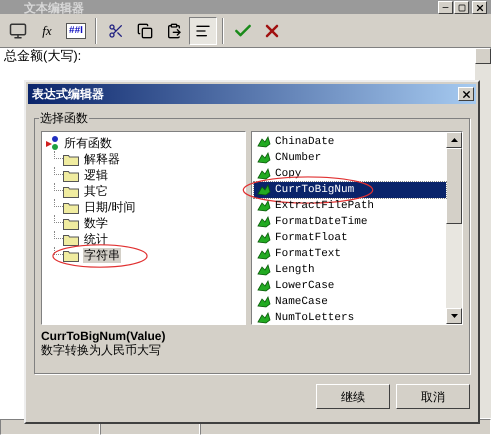 The height and width of the screenshot is (435, 491). Describe the element at coordinates (68, 94) in the screenshot. I see `dialog-title: 表达式编辑器` at that location.